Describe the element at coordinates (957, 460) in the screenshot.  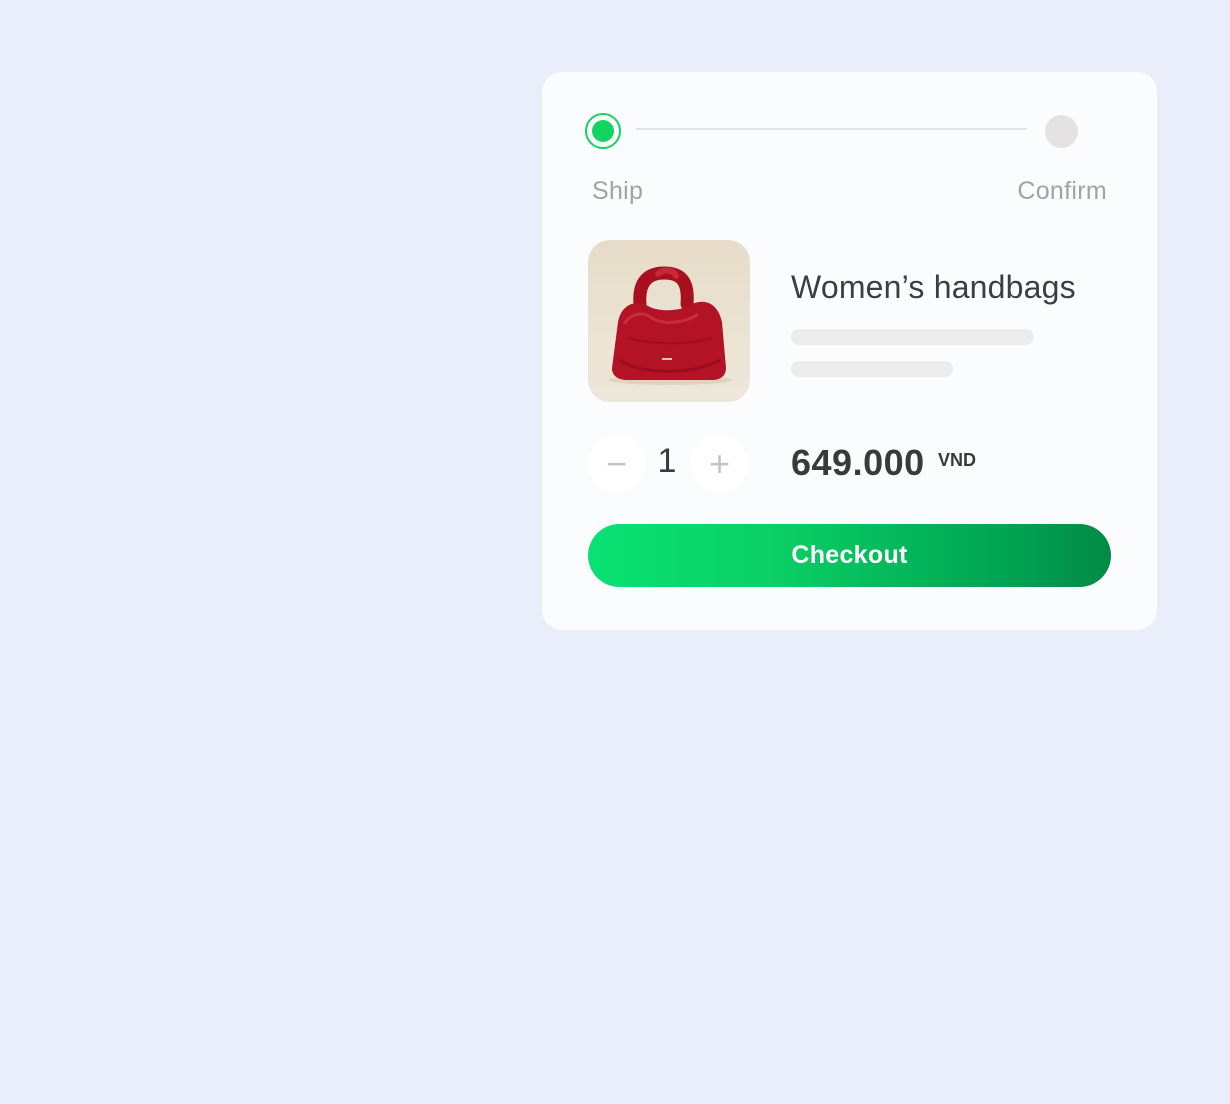
I see `price-currency: VND` at that location.